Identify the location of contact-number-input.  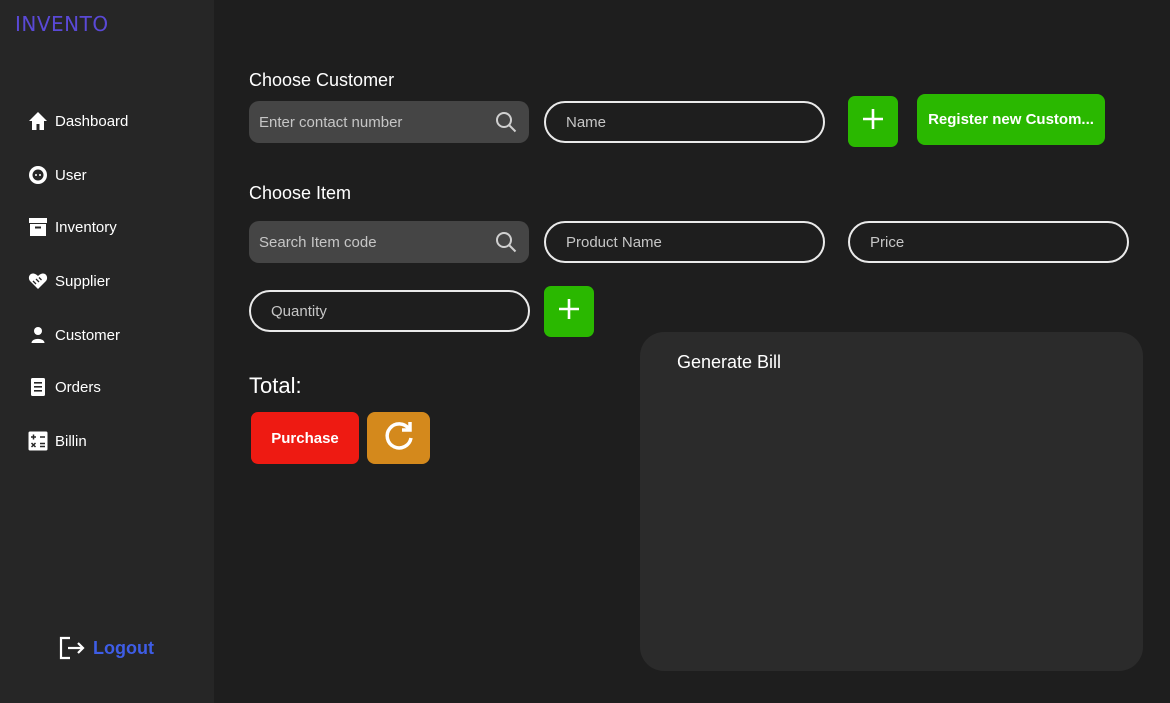
(369, 122).